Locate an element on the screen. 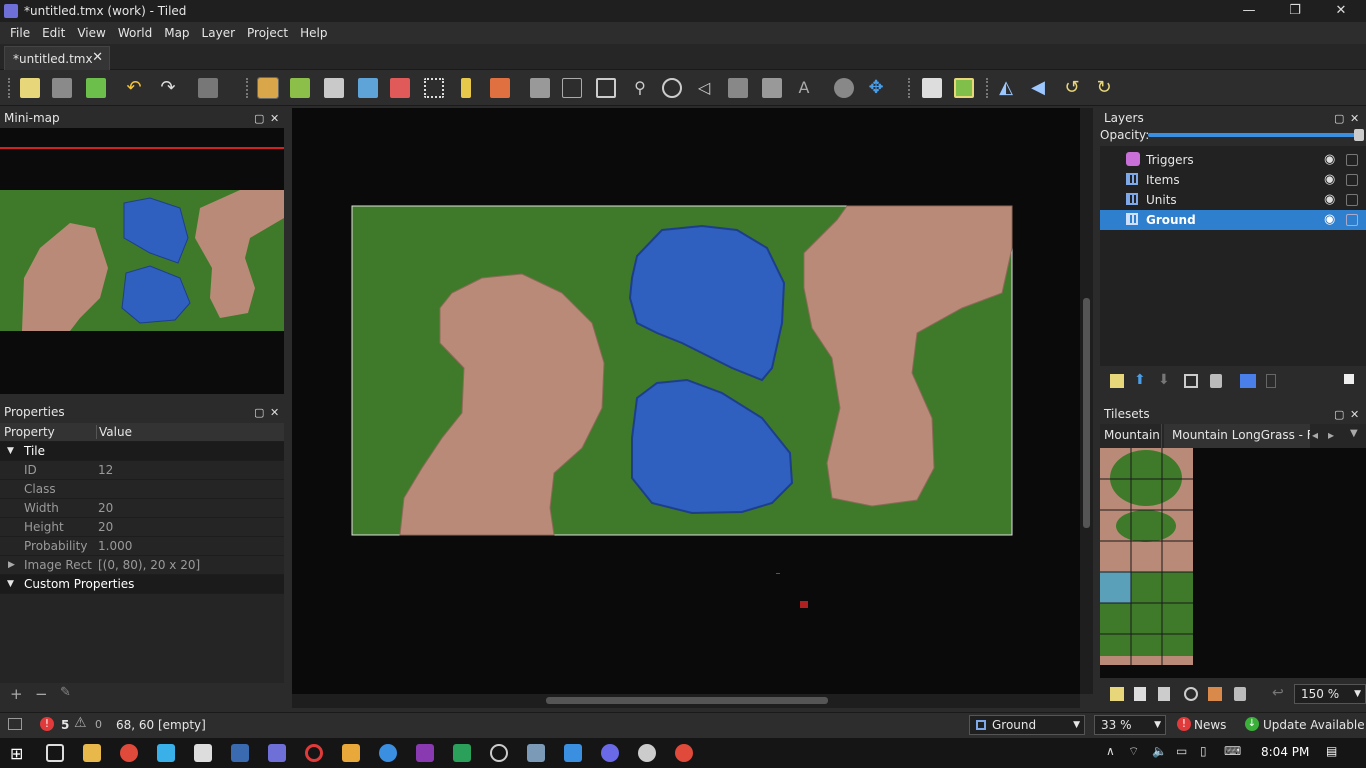 The image size is (1366, 768). flip-horizontal-icon: ◭ is located at coordinates (1006, 88).